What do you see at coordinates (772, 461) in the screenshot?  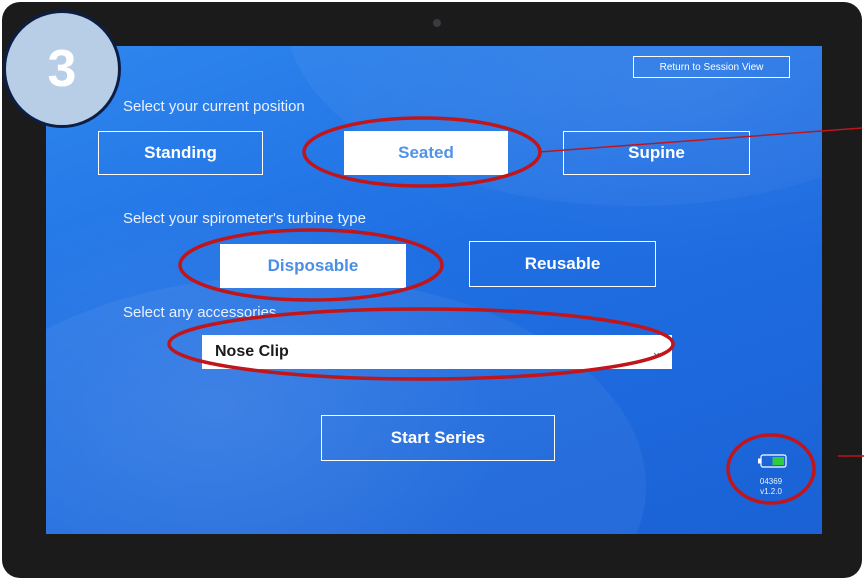 I see `battery-icon` at bounding box center [772, 461].